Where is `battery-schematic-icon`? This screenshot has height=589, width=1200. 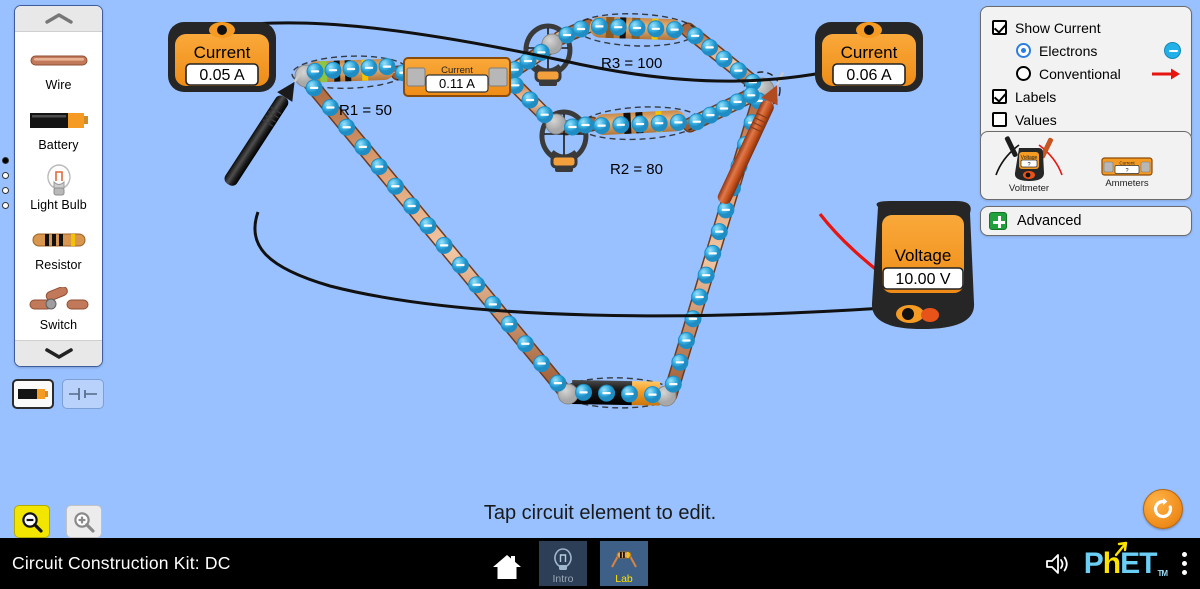
battery-schematic-icon is located at coordinates (83, 394).